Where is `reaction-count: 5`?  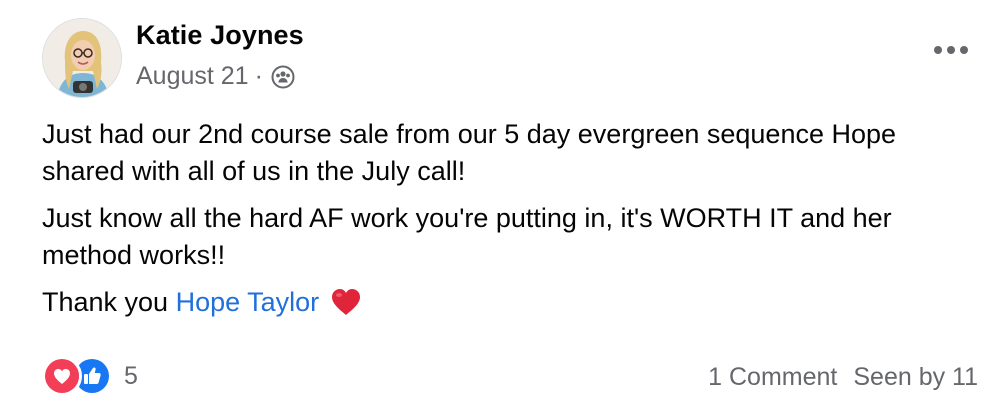
reaction-count: 5 is located at coordinates (131, 375).